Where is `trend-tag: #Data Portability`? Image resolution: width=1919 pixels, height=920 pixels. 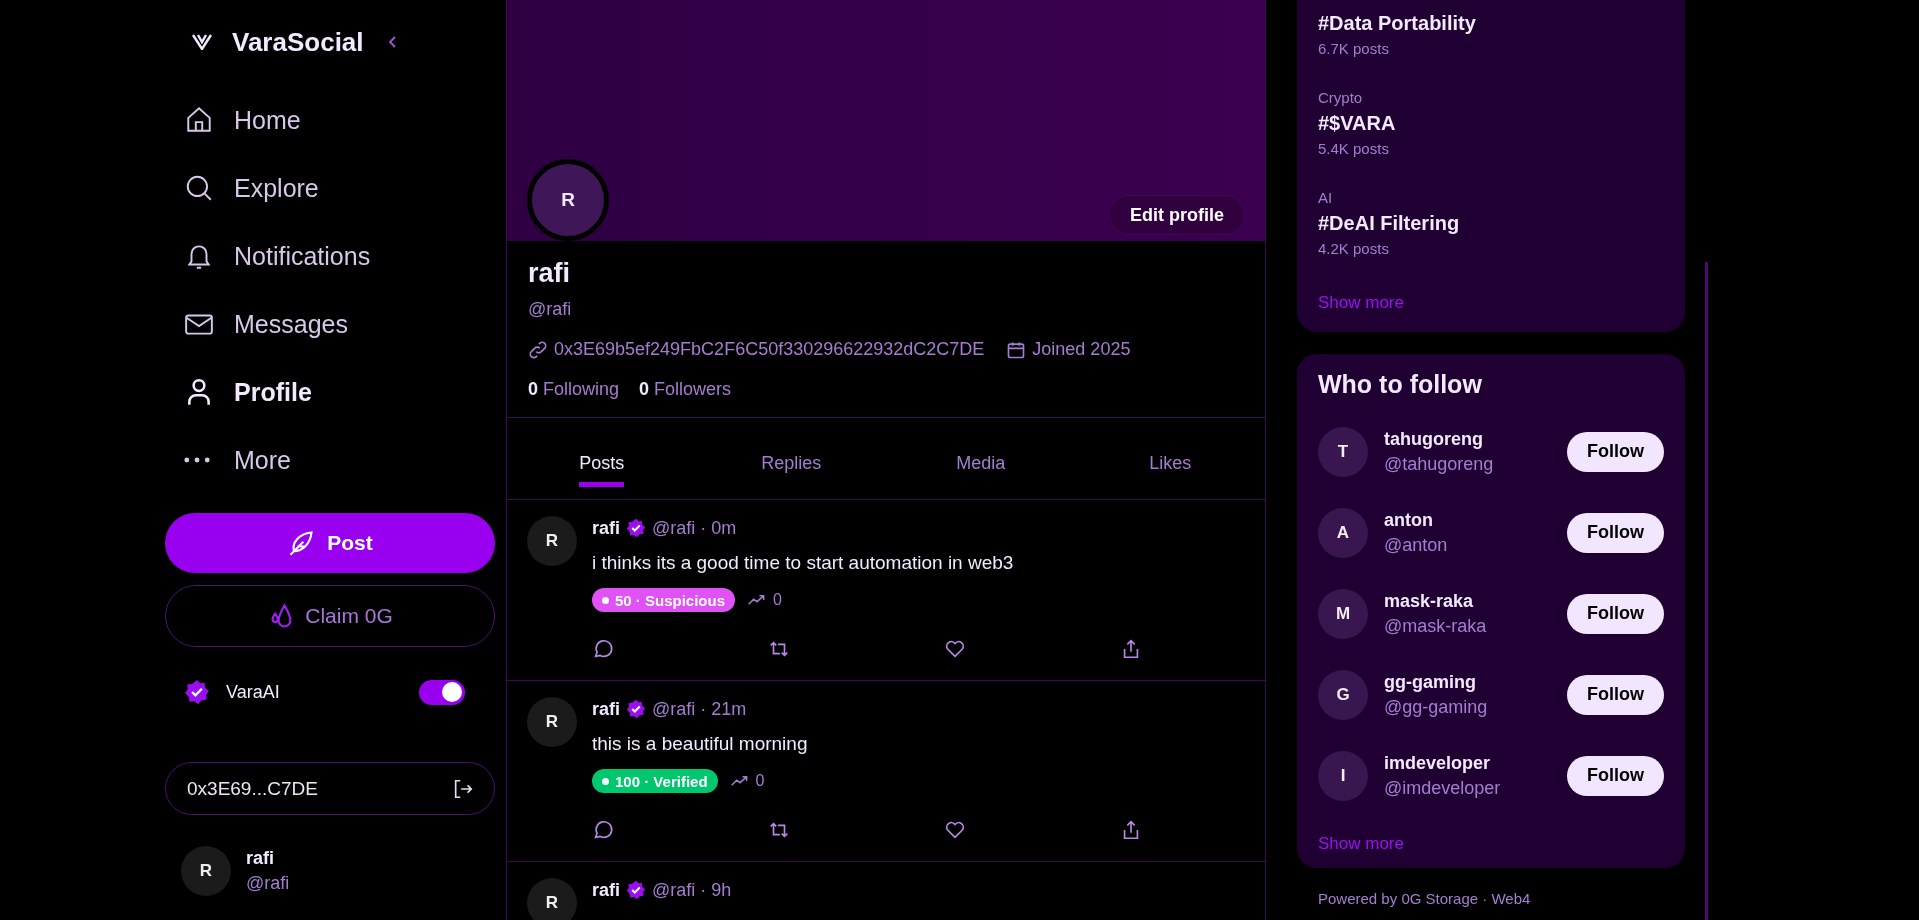 trend-tag: #Data Portability is located at coordinates (1491, 23).